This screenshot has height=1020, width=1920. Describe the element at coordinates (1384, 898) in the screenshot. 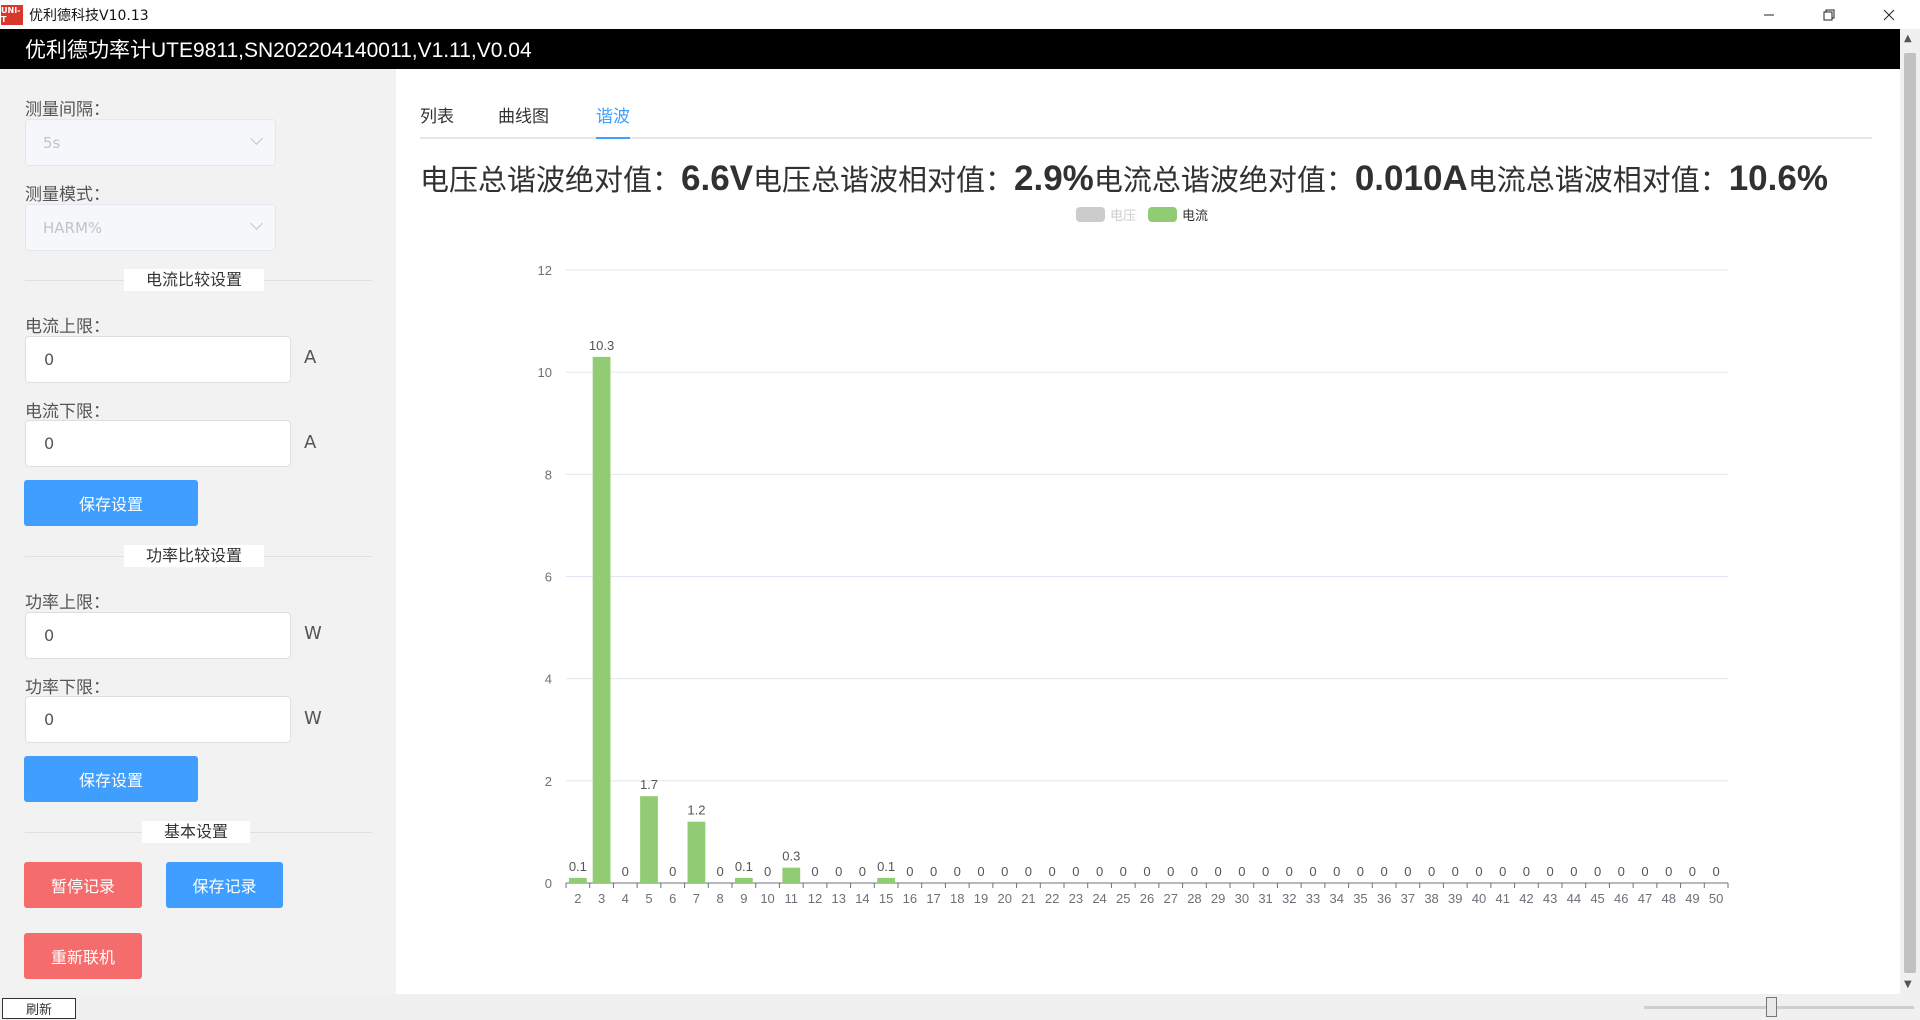

I see `x-tick-label: 36` at that location.